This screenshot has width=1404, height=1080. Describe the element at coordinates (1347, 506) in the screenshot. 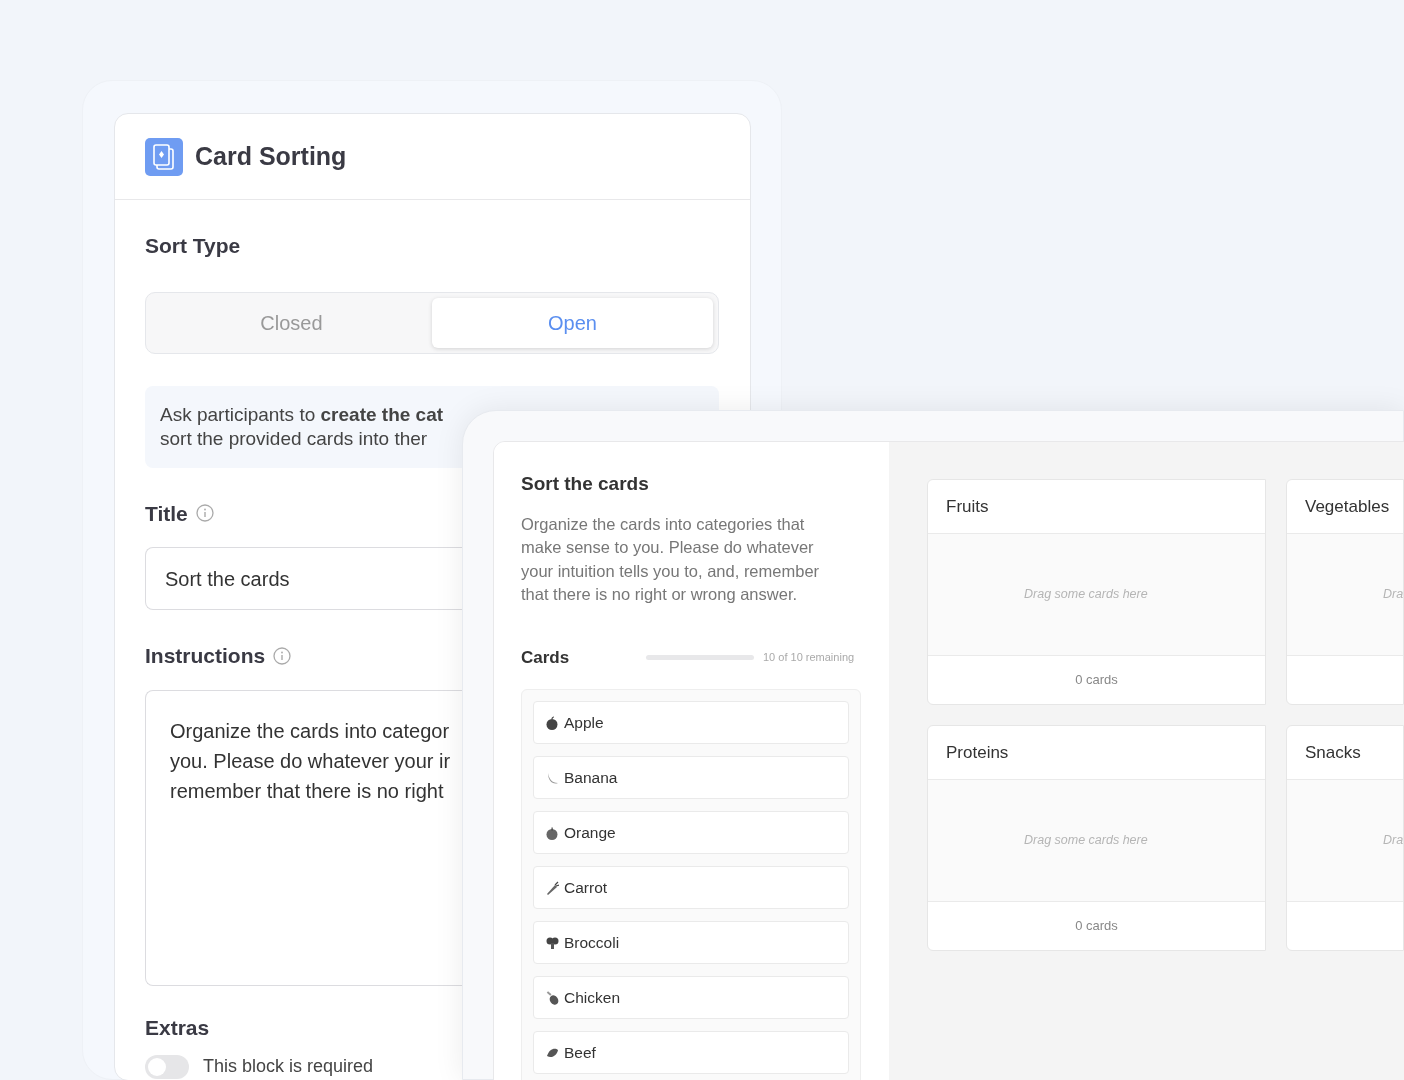

I see `category-title: Vegetables` at that location.